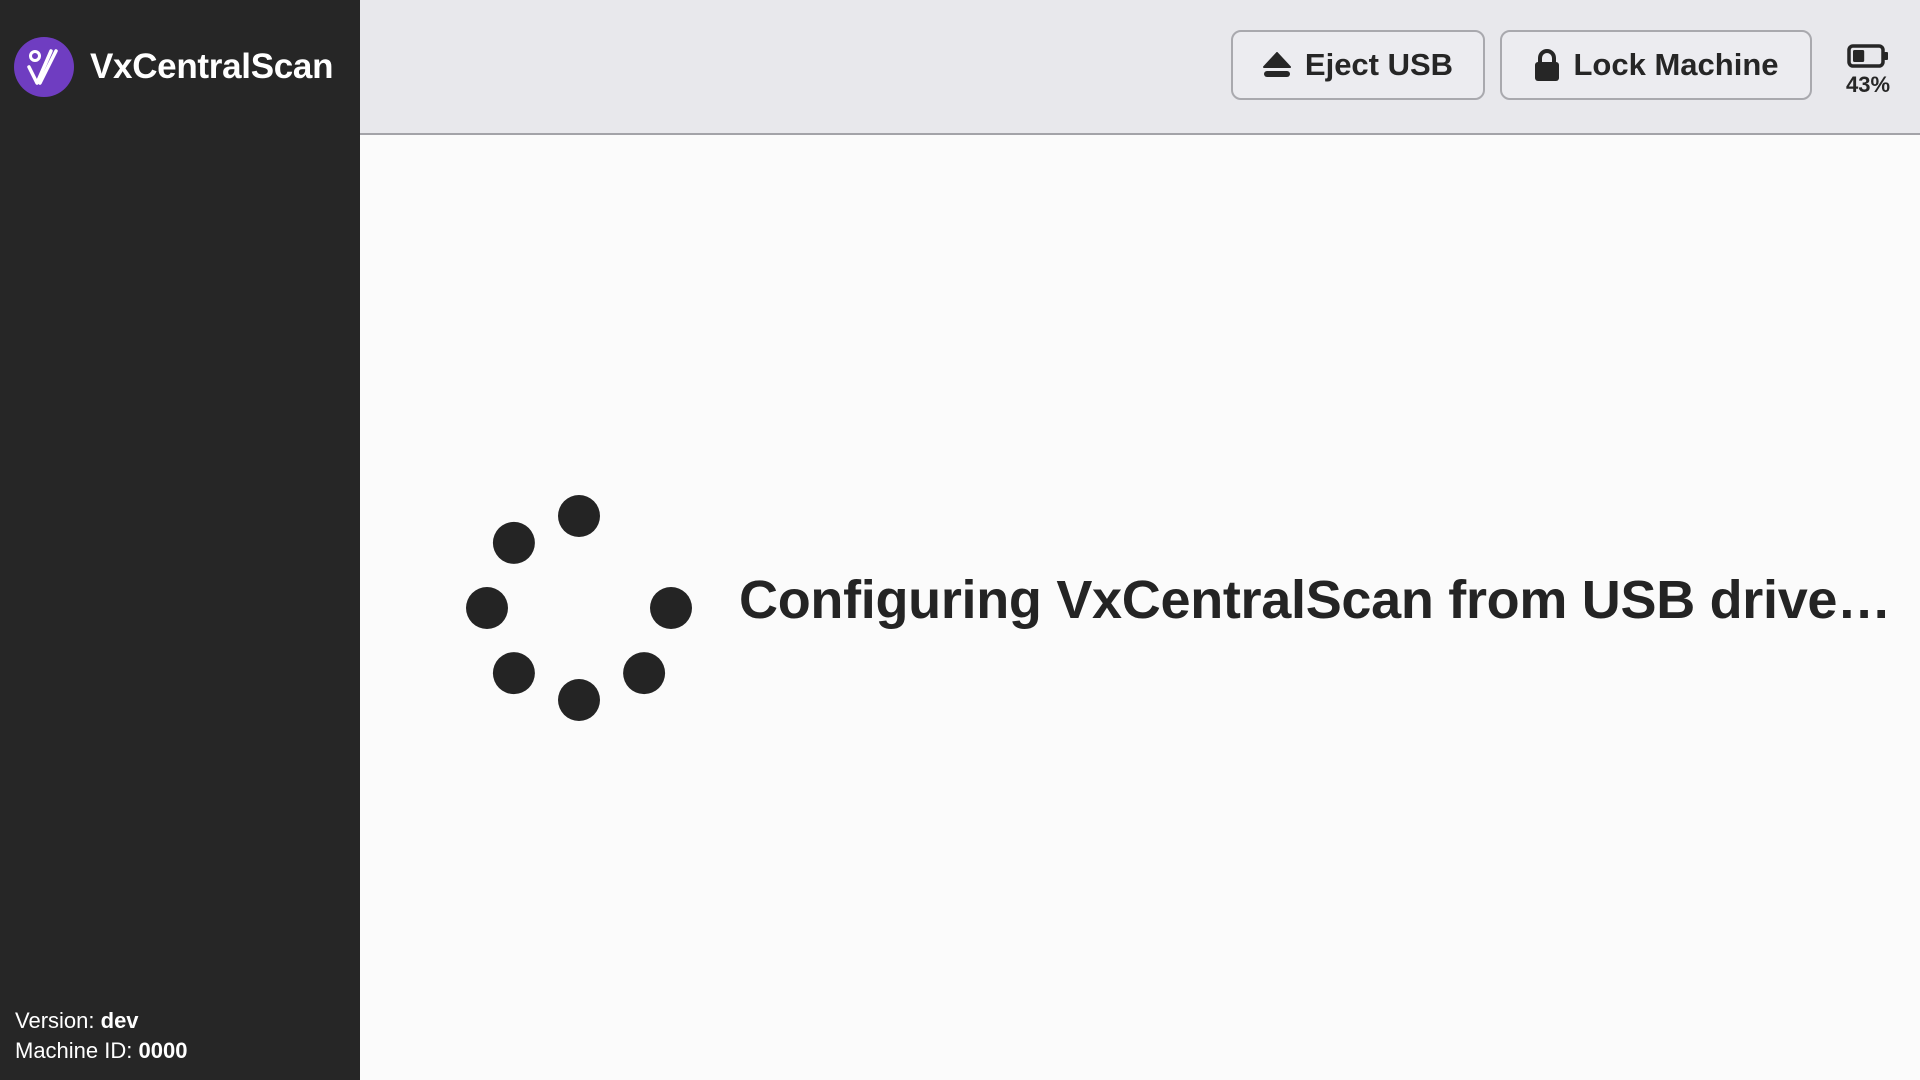  I want to click on eject-usb-label: Eject USB, so click(1379, 64).